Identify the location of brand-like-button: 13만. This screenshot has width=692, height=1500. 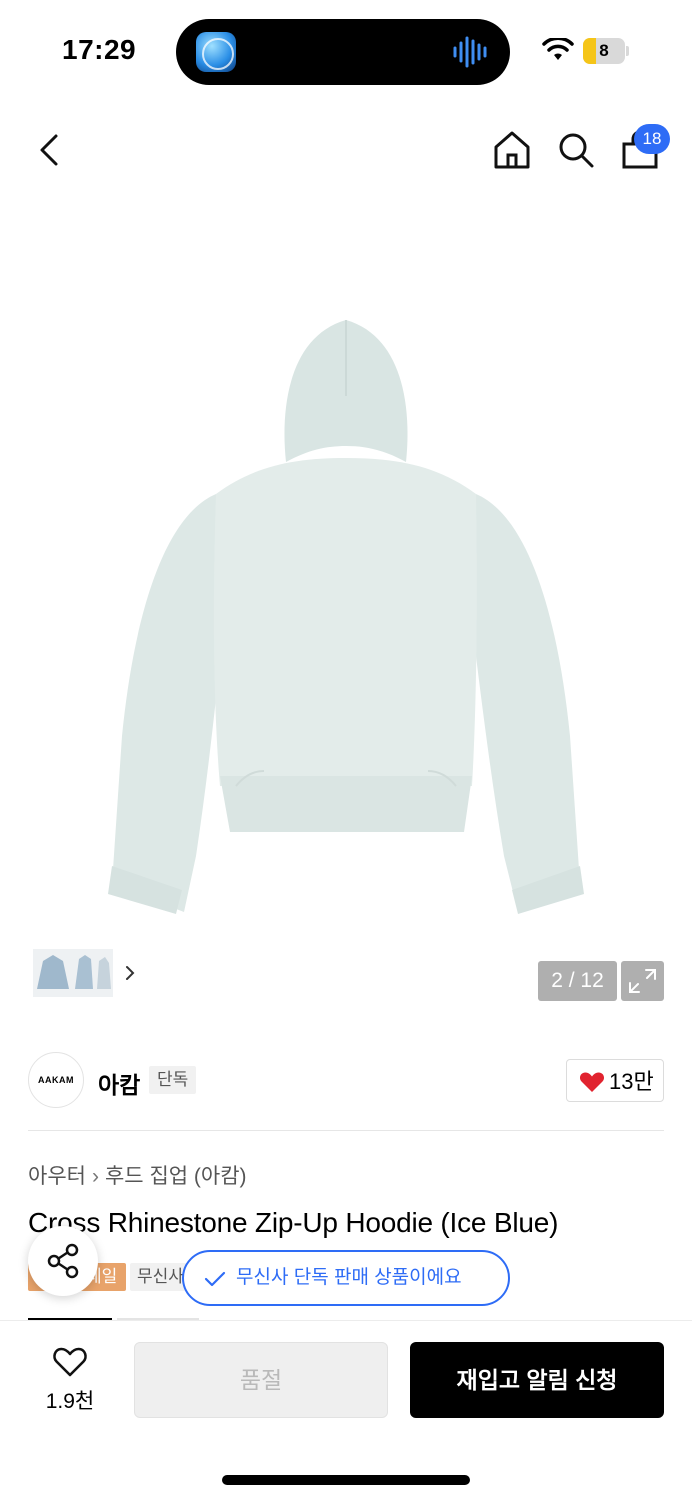
(615, 1080).